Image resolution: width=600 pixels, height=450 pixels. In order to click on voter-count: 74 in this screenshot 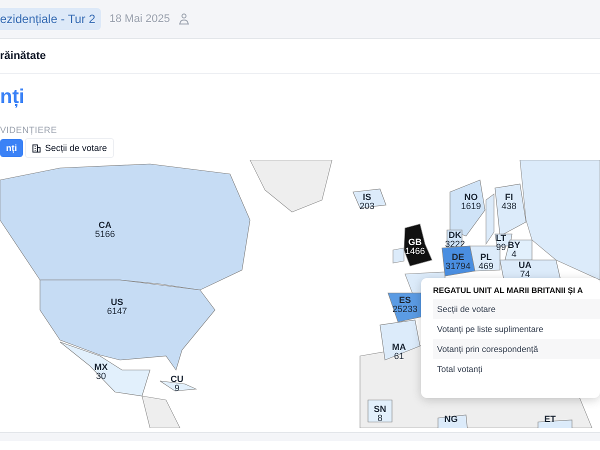, I will do `click(525, 274)`.